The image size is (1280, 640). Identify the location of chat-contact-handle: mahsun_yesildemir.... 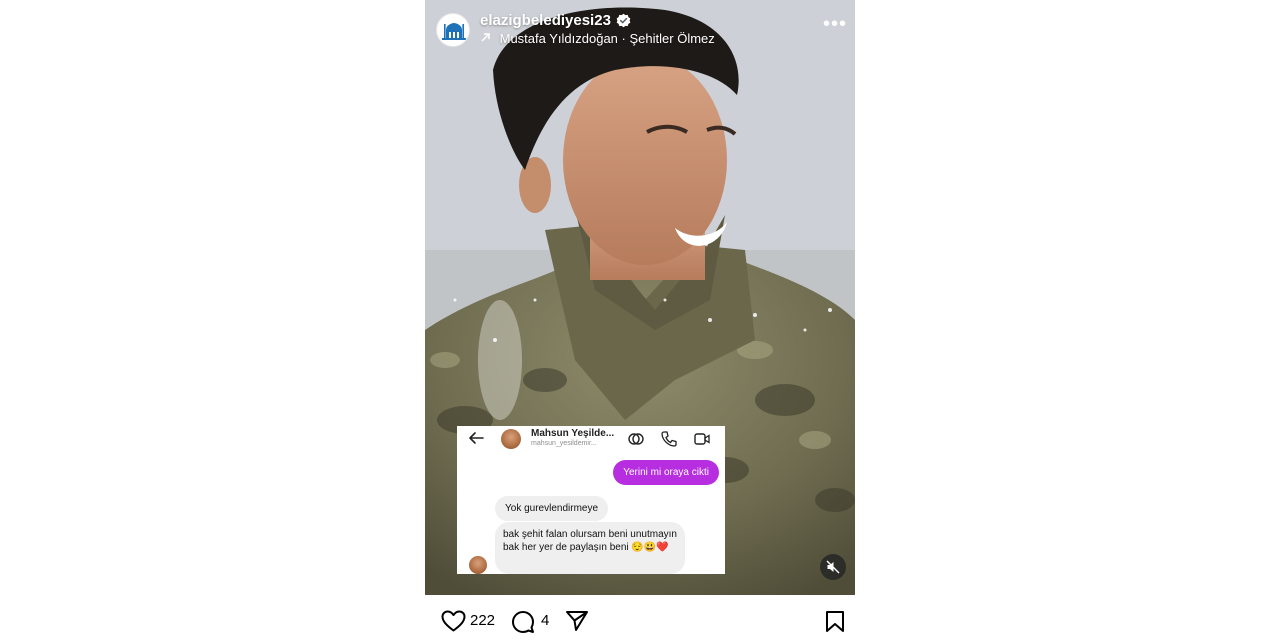
(564, 443).